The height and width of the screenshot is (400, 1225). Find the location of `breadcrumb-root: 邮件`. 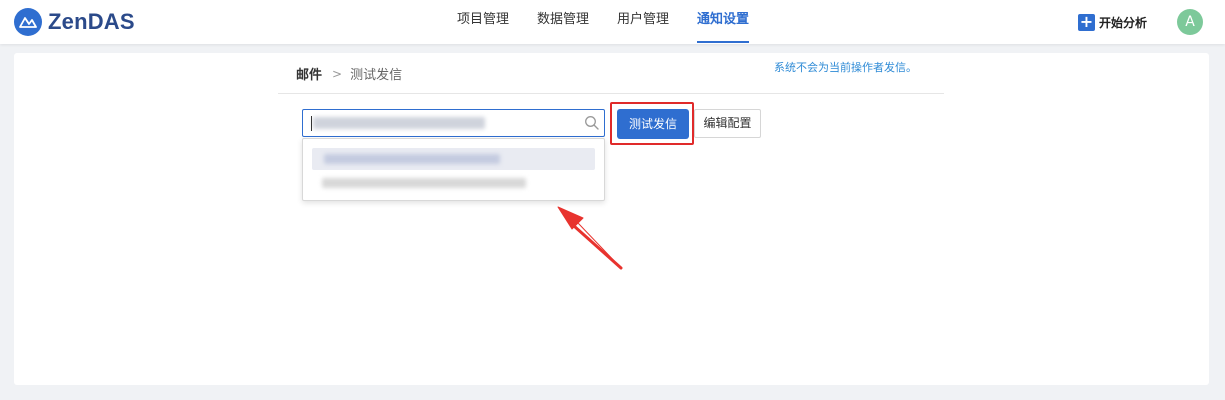

breadcrumb-root: 邮件 is located at coordinates (309, 73).